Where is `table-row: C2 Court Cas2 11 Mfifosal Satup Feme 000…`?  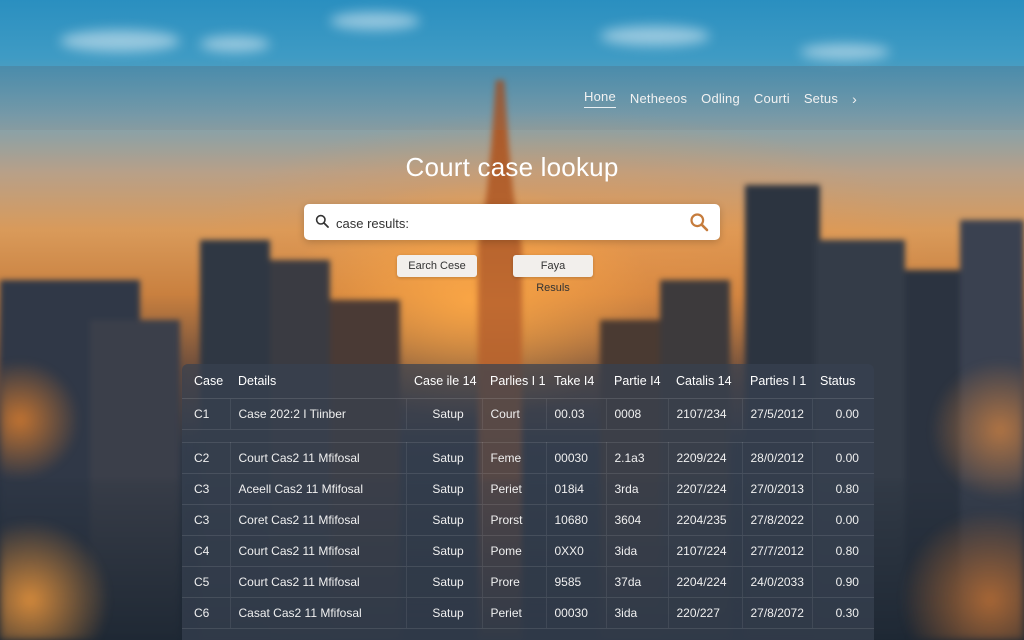 table-row: C2 Court Cas2 11 Mfifosal Satup Feme 000… is located at coordinates (528, 458).